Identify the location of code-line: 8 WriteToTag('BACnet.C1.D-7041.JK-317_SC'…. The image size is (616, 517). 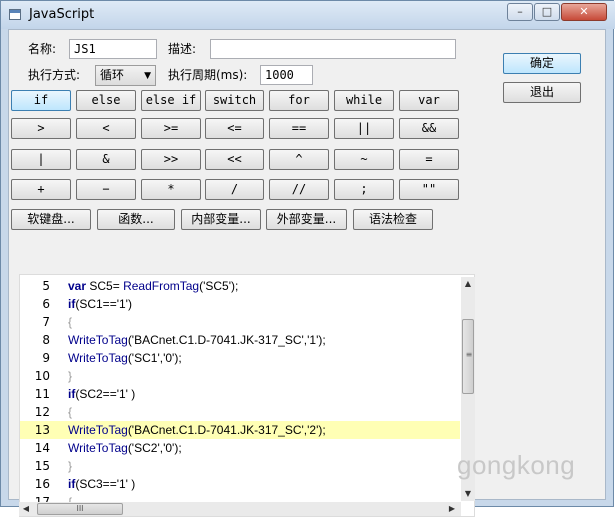
(240, 340).